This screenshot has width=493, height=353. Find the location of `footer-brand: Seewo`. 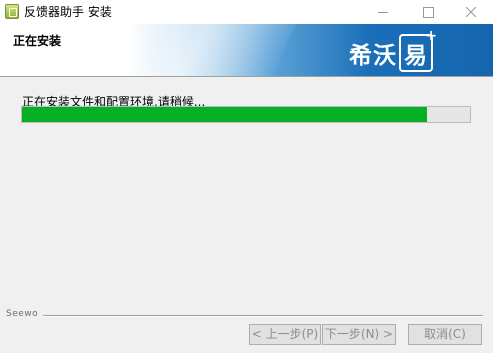

footer-brand: Seewo is located at coordinates (22, 314).